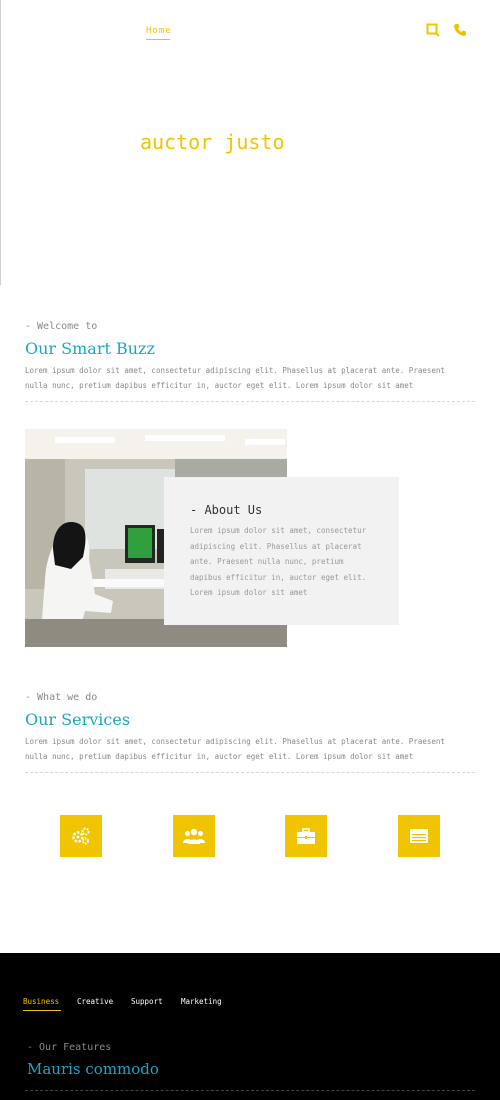  Describe the element at coordinates (460, 29) in the screenshot. I see `phone-icon` at that location.